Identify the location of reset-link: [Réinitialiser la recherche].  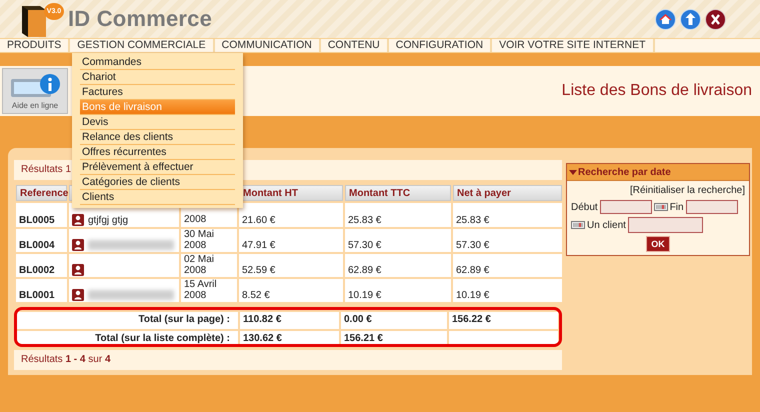
(687, 190).